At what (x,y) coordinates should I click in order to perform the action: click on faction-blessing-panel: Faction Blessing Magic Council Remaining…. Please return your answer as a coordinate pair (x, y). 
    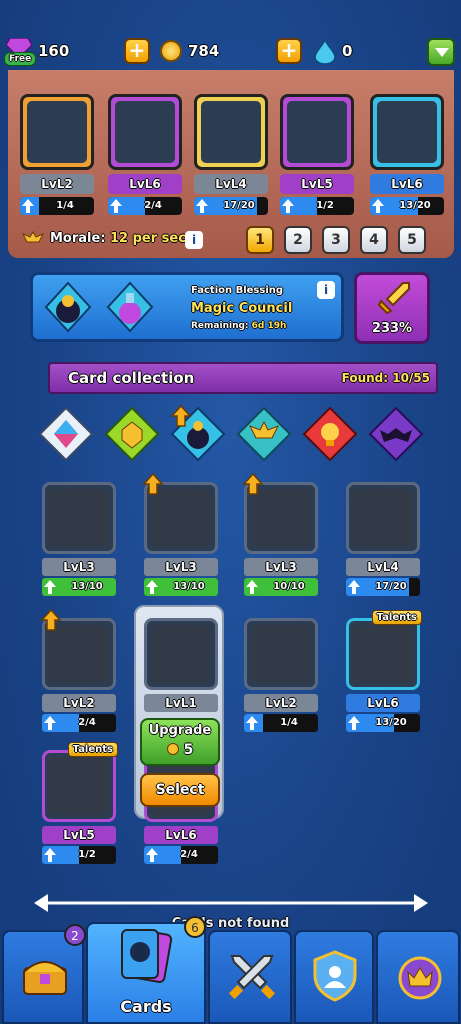
    Looking at the image, I should click on (187, 307).